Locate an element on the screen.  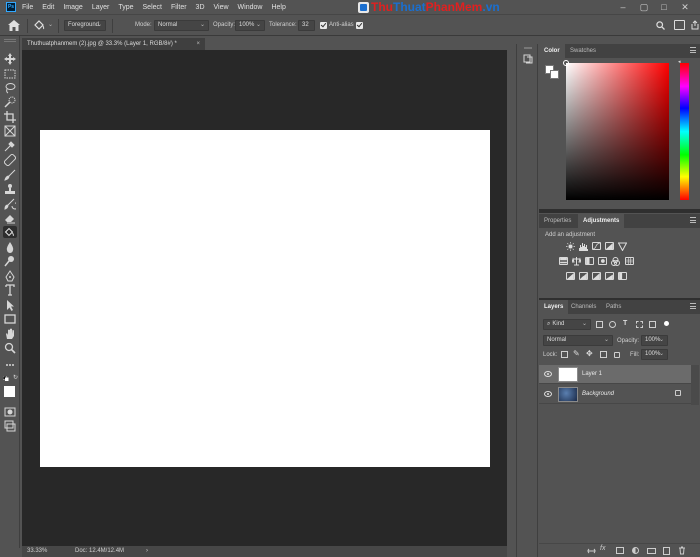
lock-image-pixels-icon: ✎ is located at coordinates (576, 353).